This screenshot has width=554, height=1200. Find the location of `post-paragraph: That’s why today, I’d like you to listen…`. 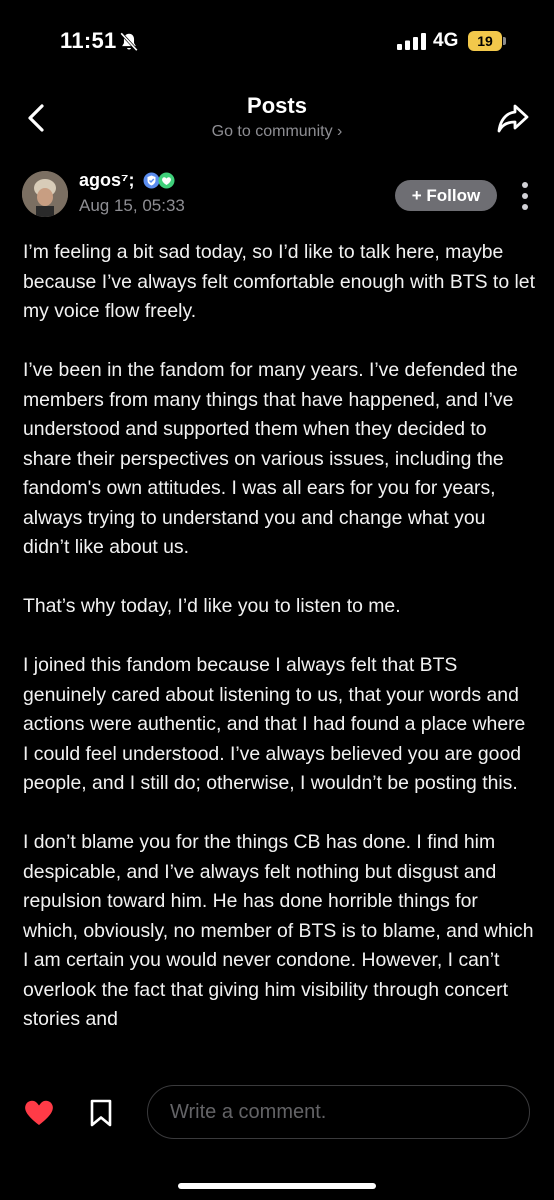

post-paragraph: That’s why today, I’d like you to listen… is located at coordinates (212, 606).